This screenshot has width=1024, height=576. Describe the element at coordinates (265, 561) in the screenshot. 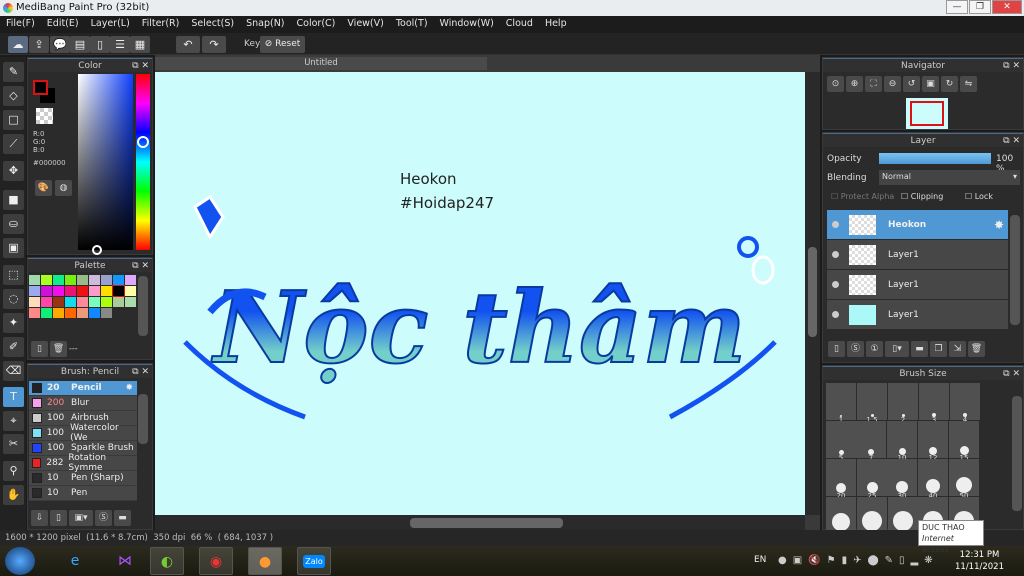

I see `medibang-icon: ●` at that location.